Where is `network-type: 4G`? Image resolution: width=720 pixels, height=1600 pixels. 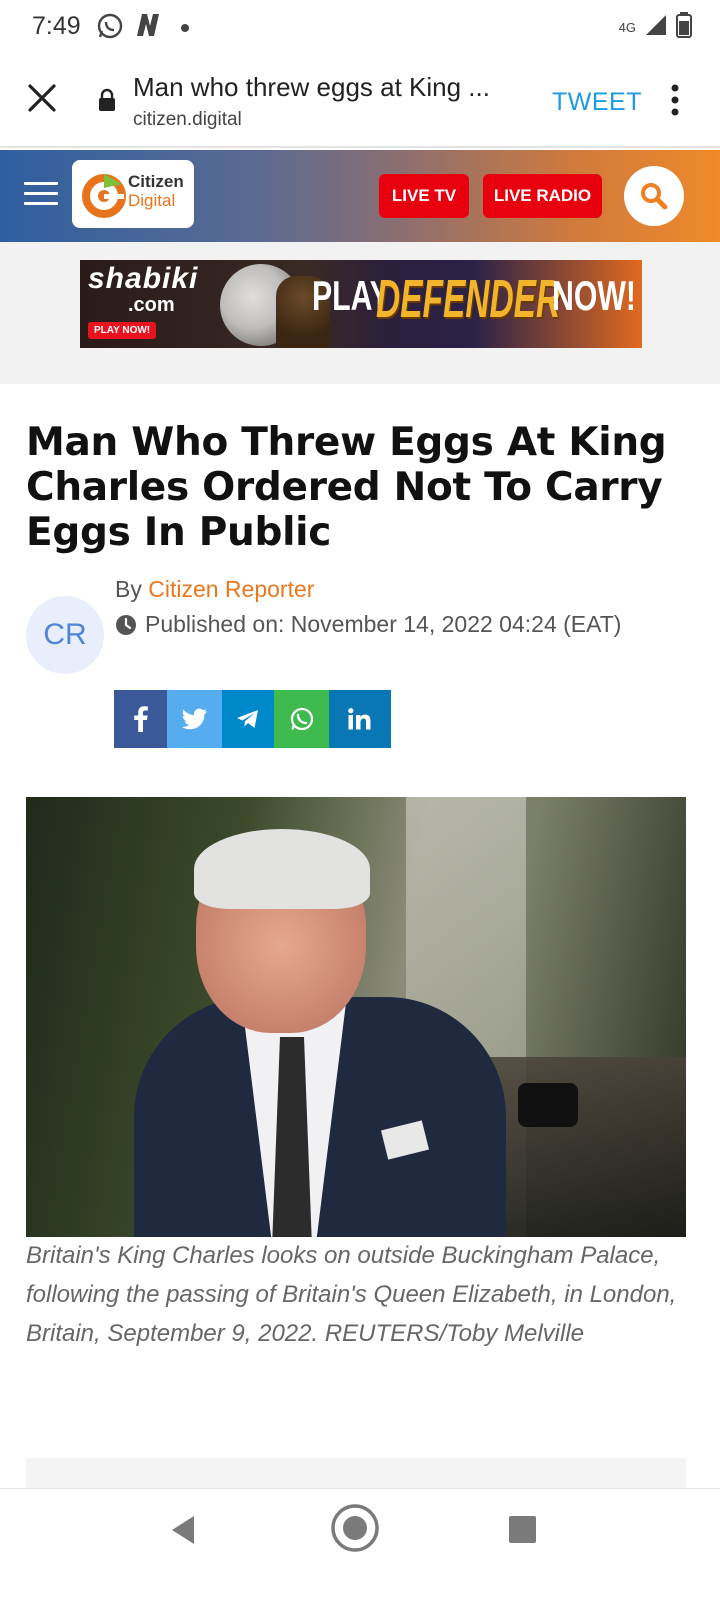 network-type: 4G is located at coordinates (627, 27).